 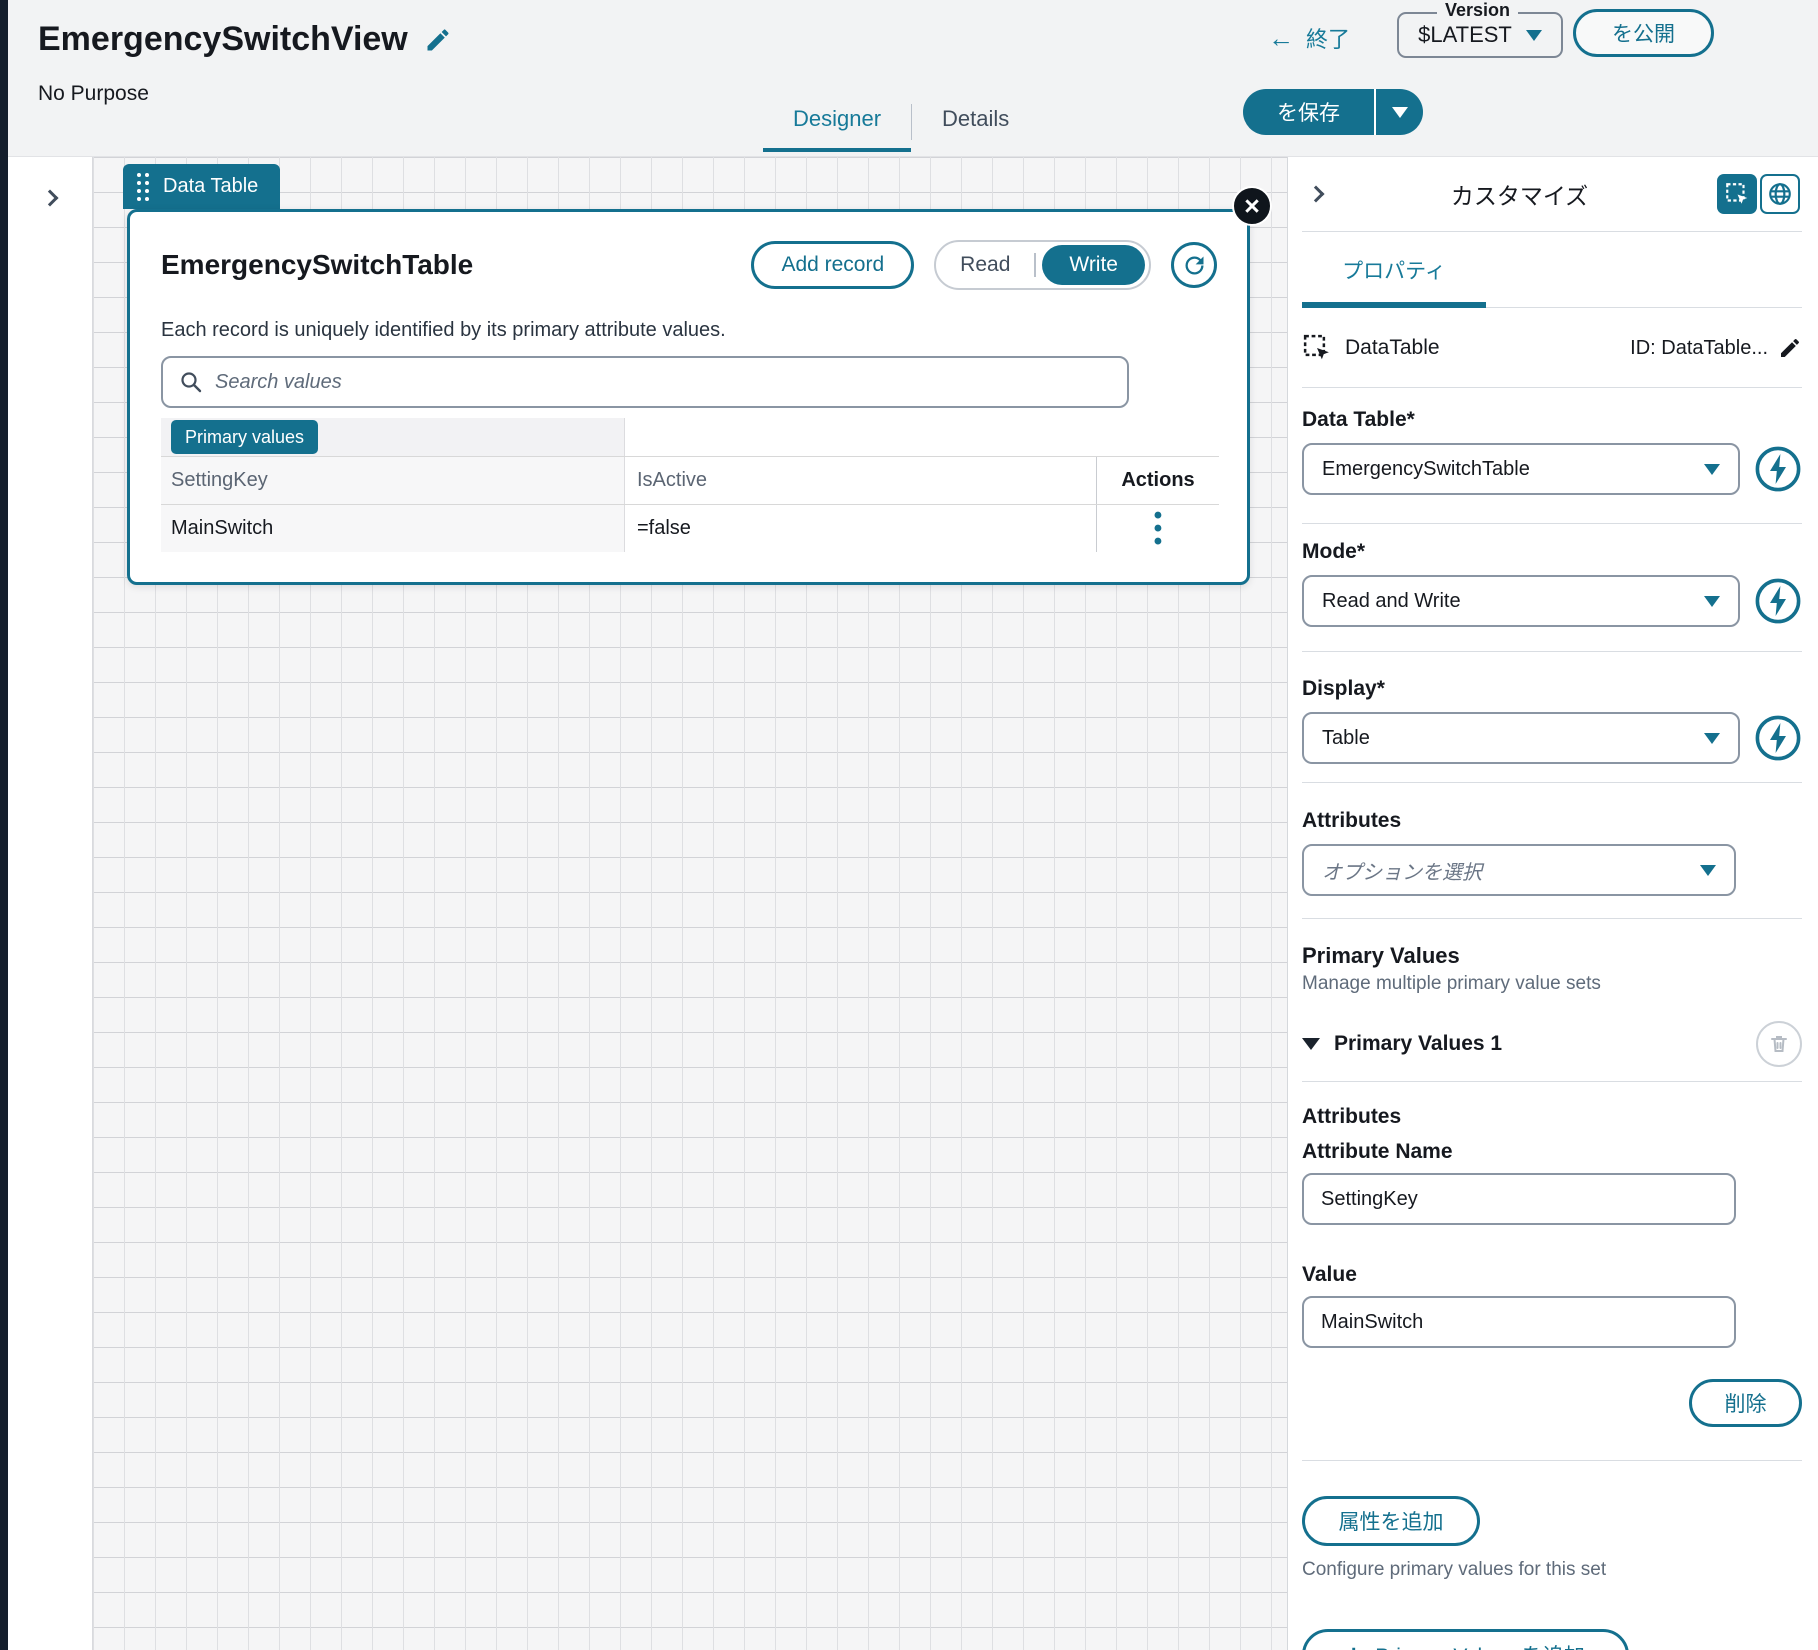 What do you see at coordinates (1519, 1322) in the screenshot?
I see `value-input` at bounding box center [1519, 1322].